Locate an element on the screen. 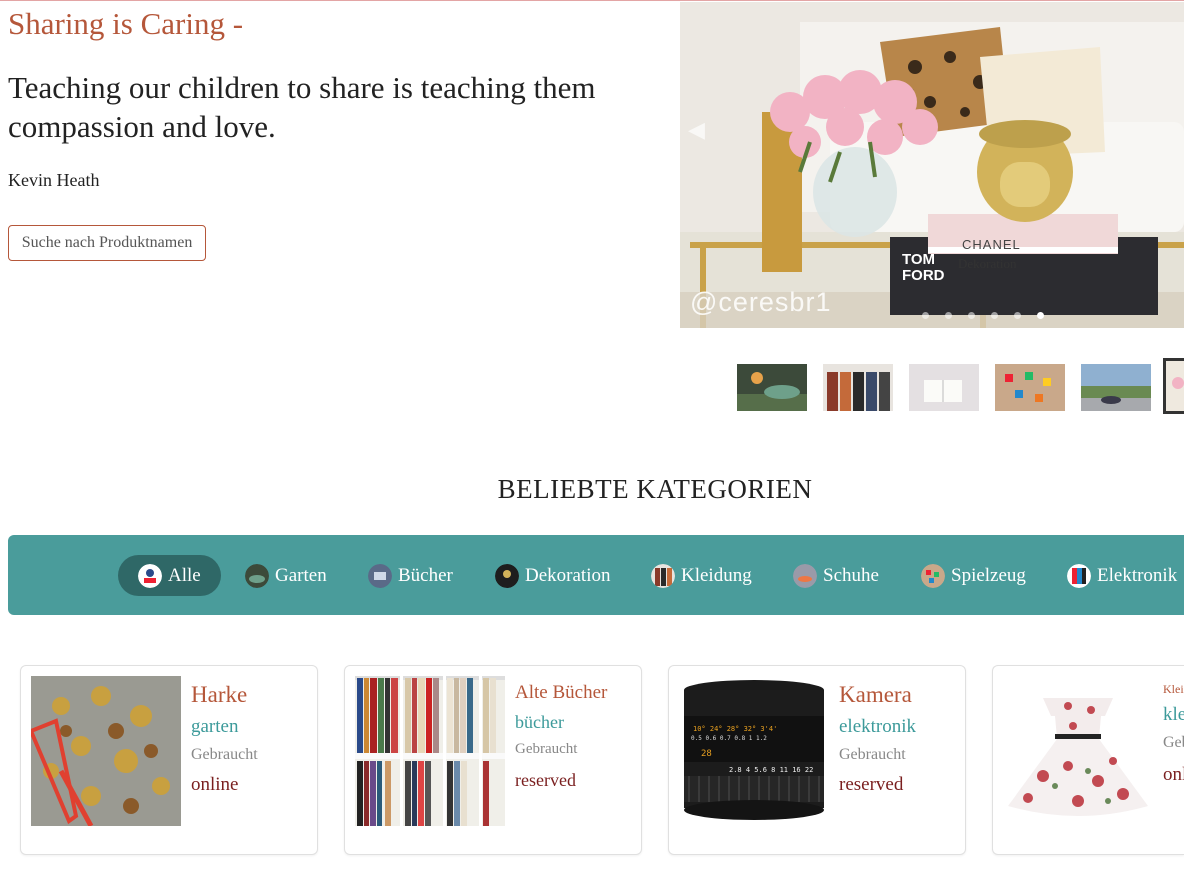  carousel-dot-active is located at coordinates (1040, 315).